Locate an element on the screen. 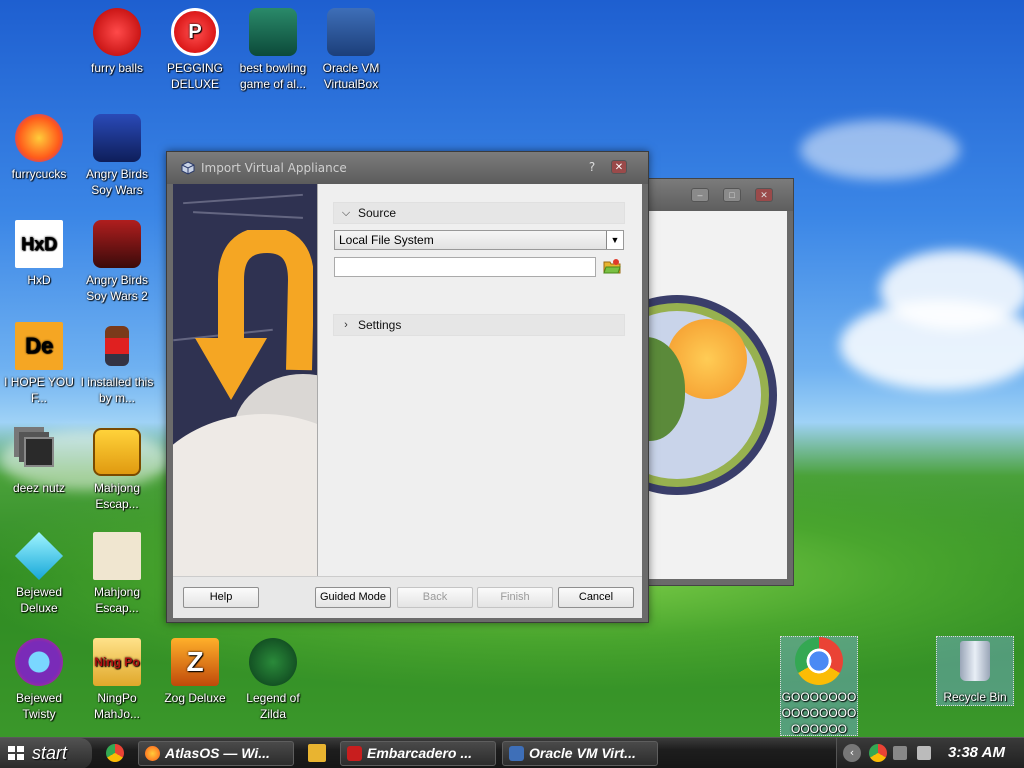 This screenshot has height=768, width=1024. desktop-icon-furry-balls: furry balls is located at coordinates (117, 42).